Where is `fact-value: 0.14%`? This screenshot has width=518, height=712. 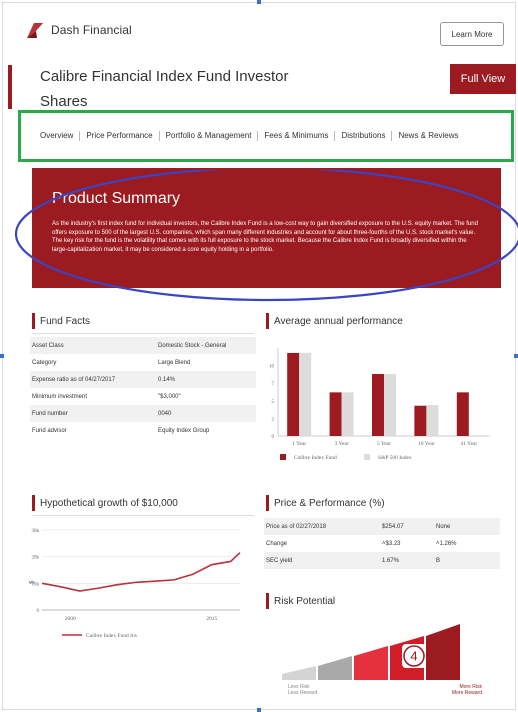 fact-value: 0.14% is located at coordinates (206, 379).